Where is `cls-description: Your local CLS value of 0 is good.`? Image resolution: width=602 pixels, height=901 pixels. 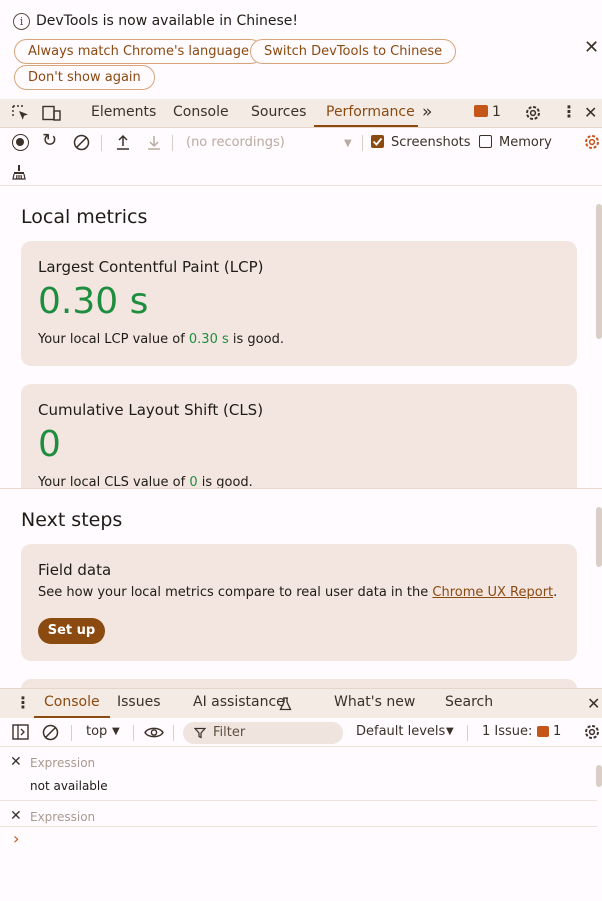 cls-description: Your local CLS value of 0 is good. is located at coordinates (145, 481).